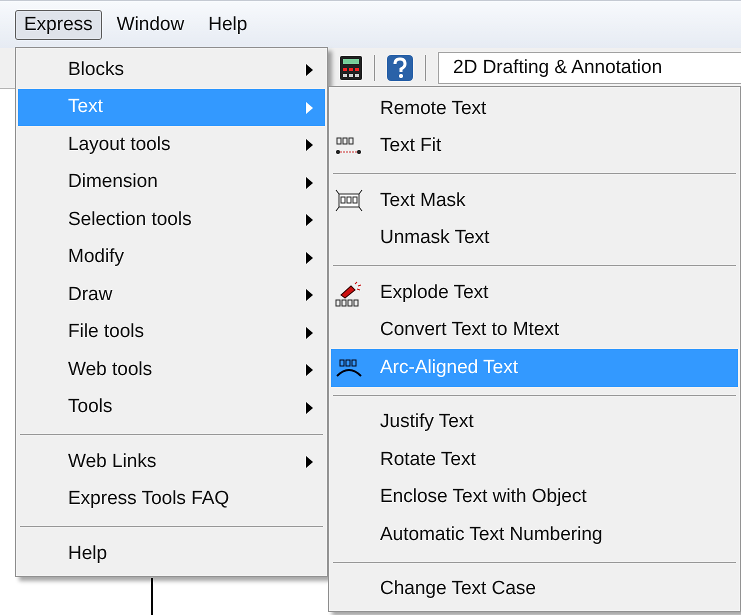  What do you see at coordinates (171, 182) in the screenshot?
I see `menu-item: Dimension` at bounding box center [171, 182].